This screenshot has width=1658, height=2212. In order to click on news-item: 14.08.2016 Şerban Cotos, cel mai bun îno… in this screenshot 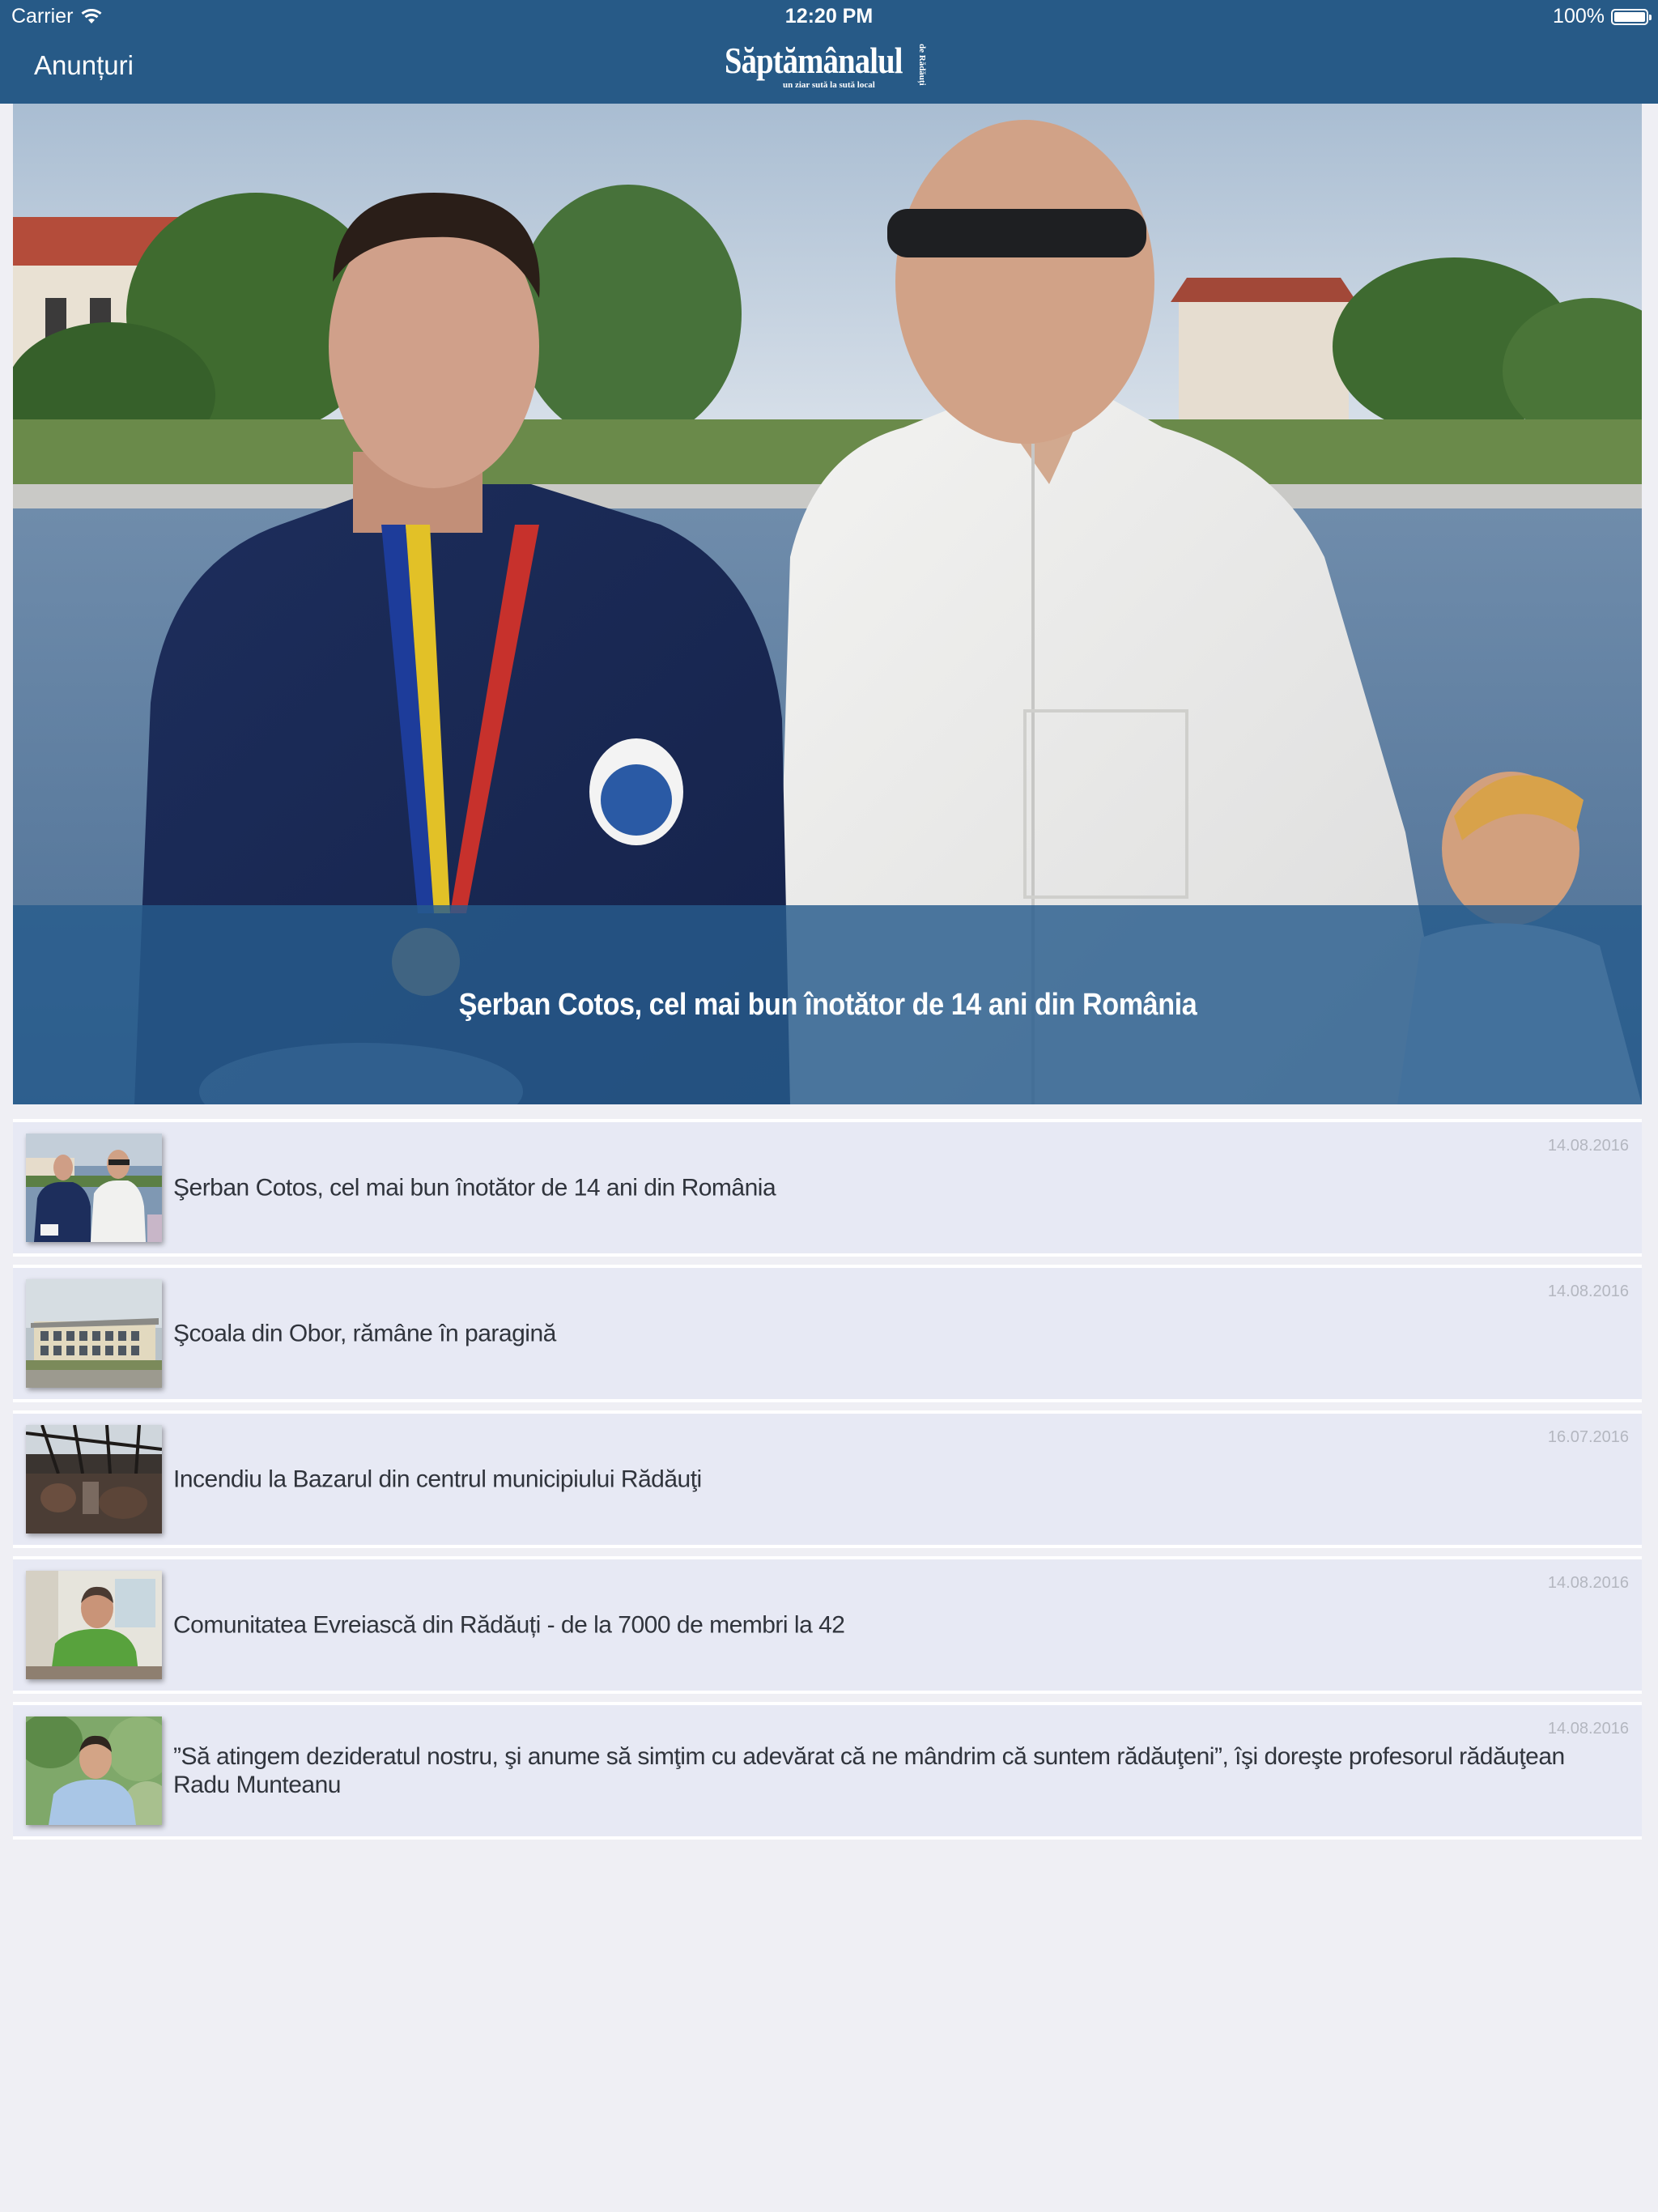, I will do `click(827, 1188)`.